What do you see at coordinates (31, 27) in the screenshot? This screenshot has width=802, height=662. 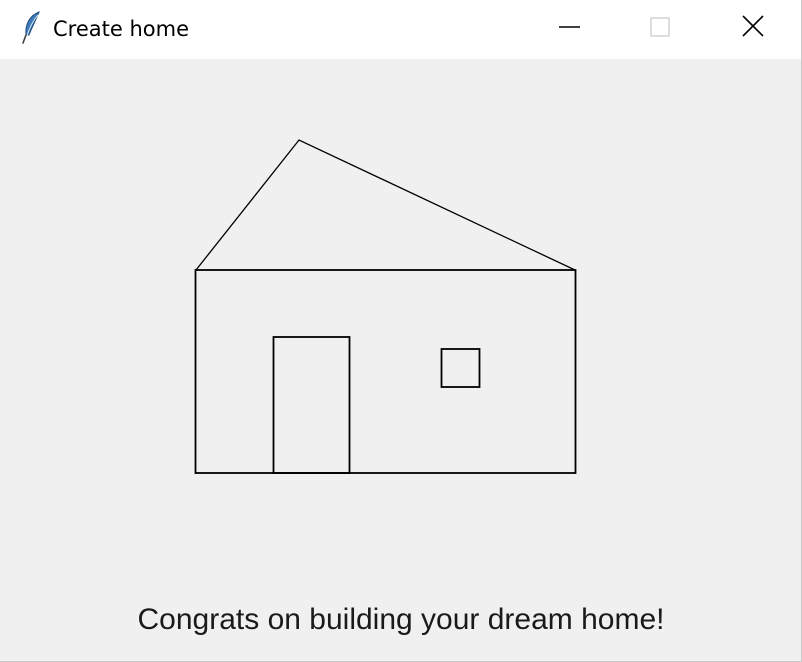 I see `feather-icon` at bounding box center [31, 27].